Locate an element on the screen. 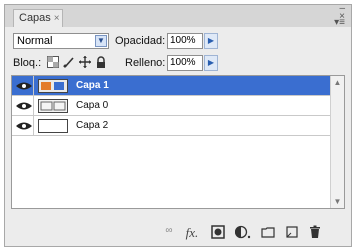 Image resolution: width=355 pixels, height=251 pixels. layer-name: Capa 2 is located at coordinates (92, 125).